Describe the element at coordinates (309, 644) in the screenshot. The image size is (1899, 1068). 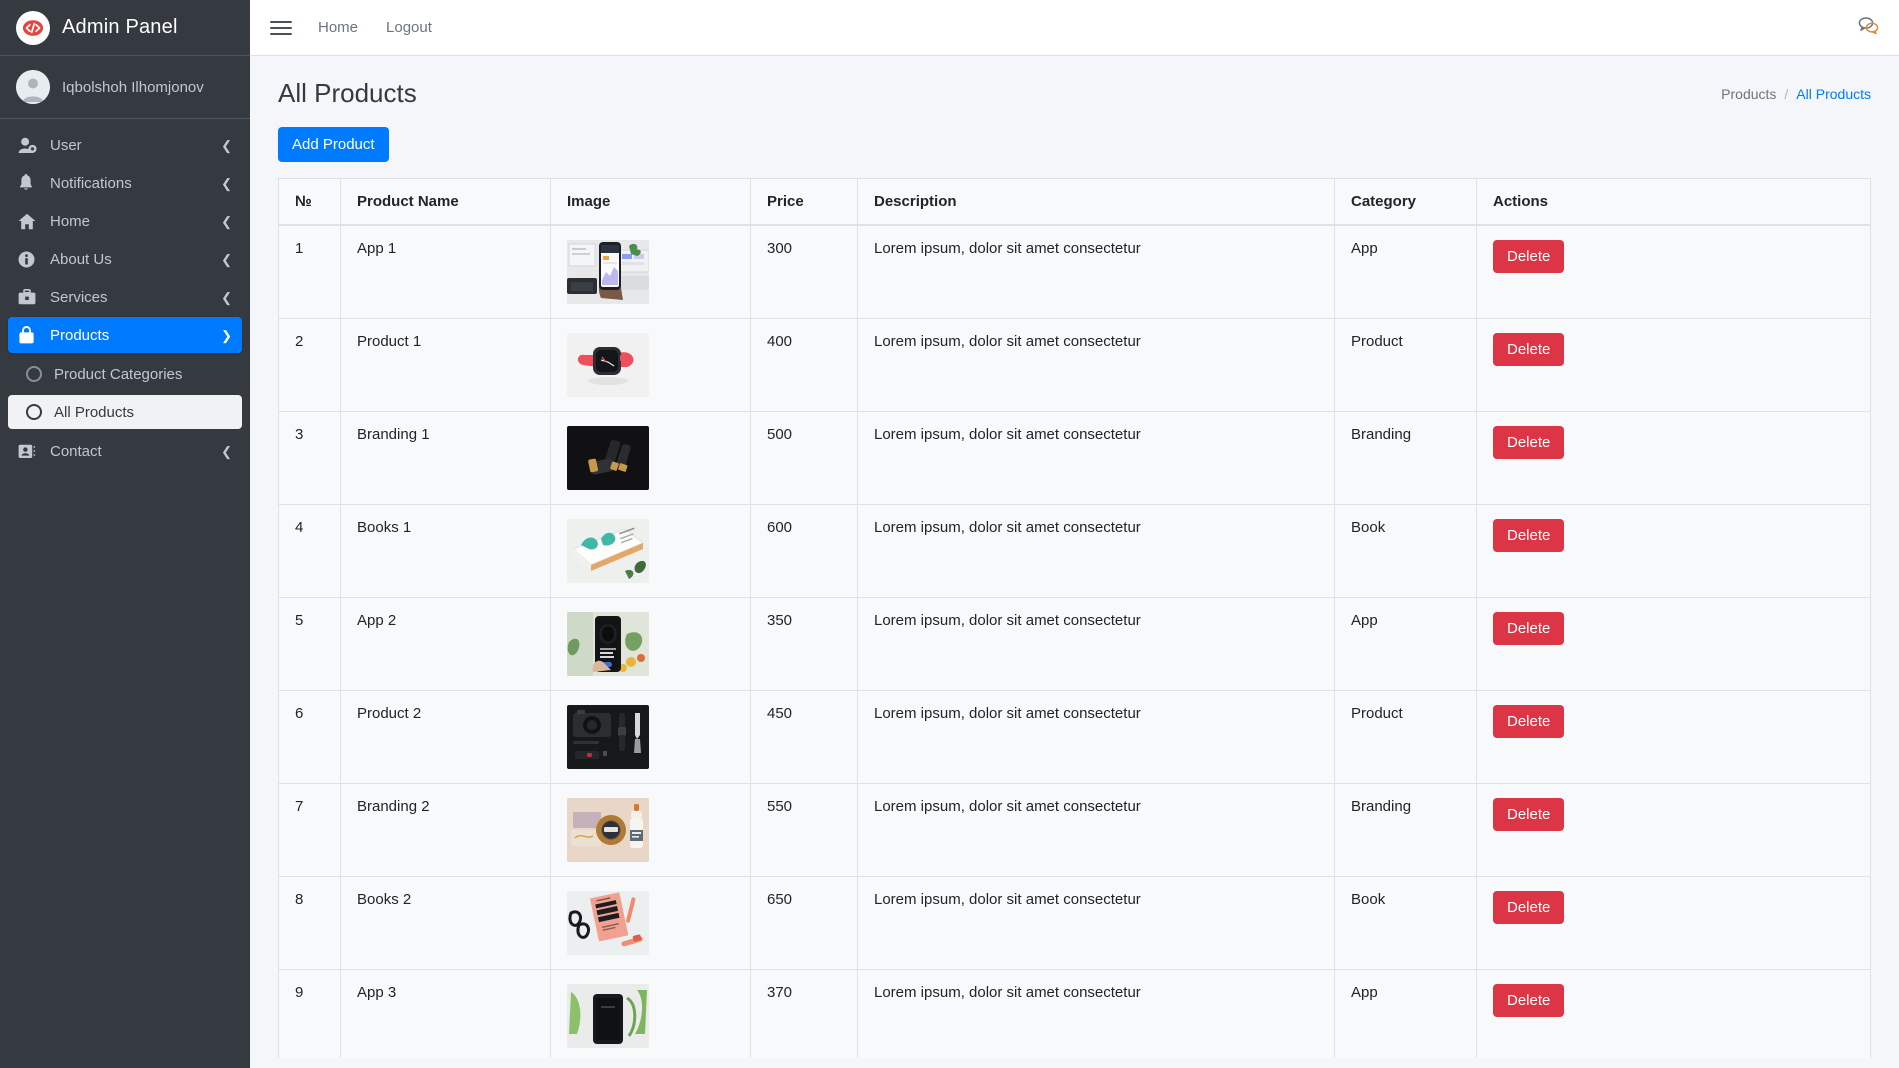
I see `cell-no: 5` at that location.